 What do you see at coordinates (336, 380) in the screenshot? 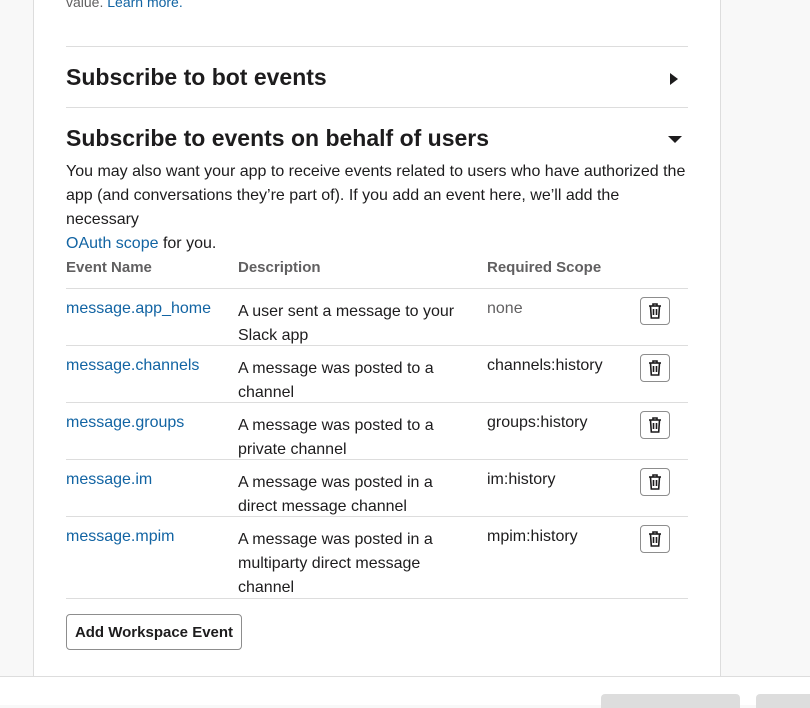
I see `event-description: A message was posted to a channel` at bounding box center [336, 380].